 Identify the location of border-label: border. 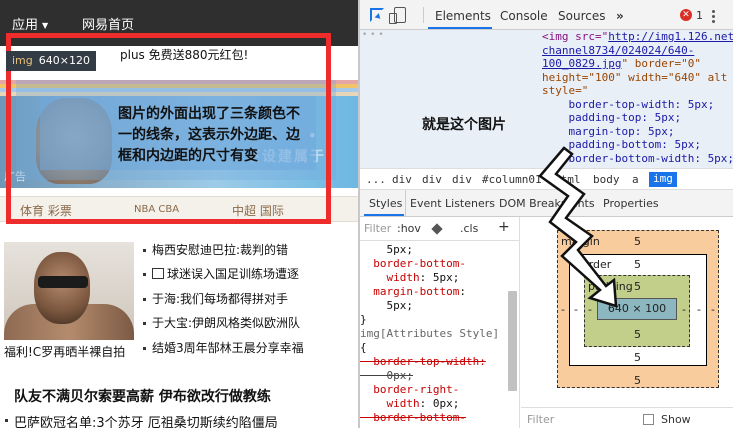
(593, 264).